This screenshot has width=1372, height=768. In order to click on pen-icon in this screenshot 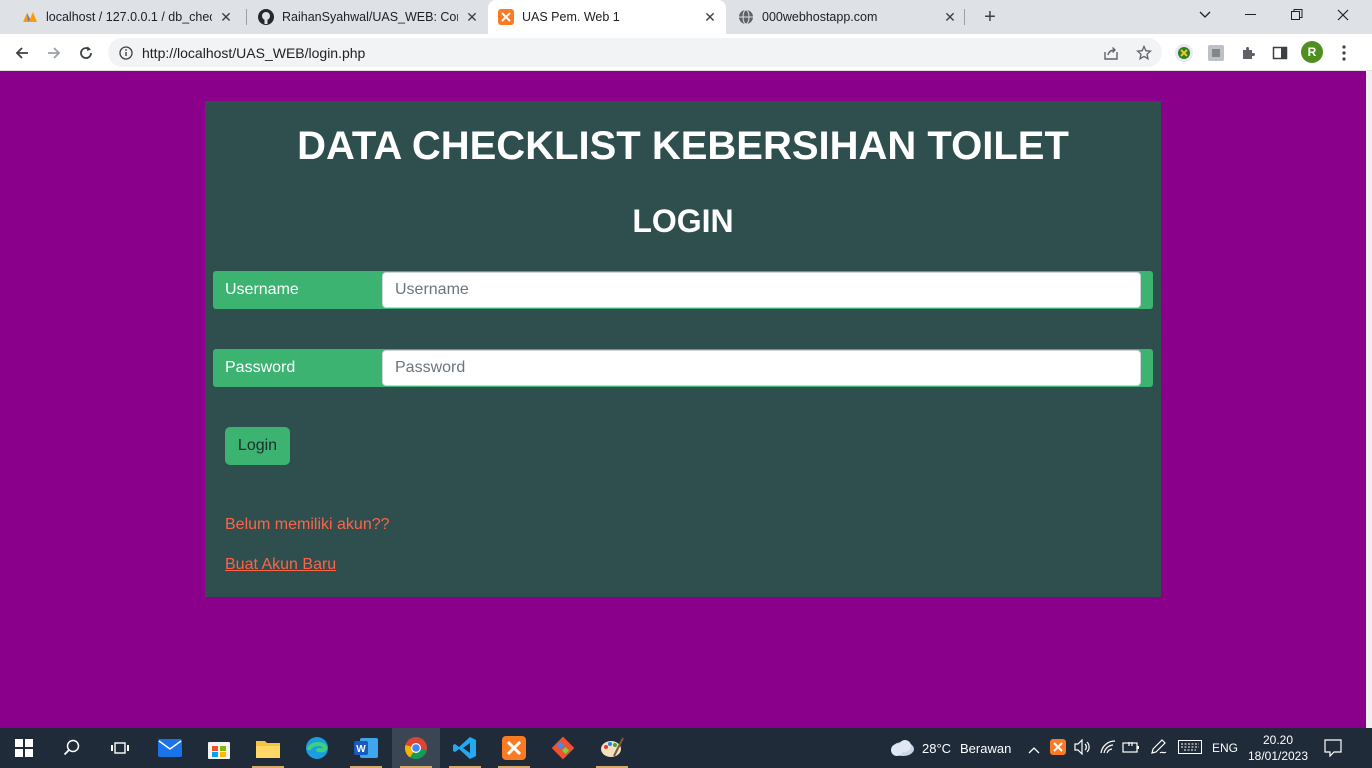, I will do `click(1159, 749)`.